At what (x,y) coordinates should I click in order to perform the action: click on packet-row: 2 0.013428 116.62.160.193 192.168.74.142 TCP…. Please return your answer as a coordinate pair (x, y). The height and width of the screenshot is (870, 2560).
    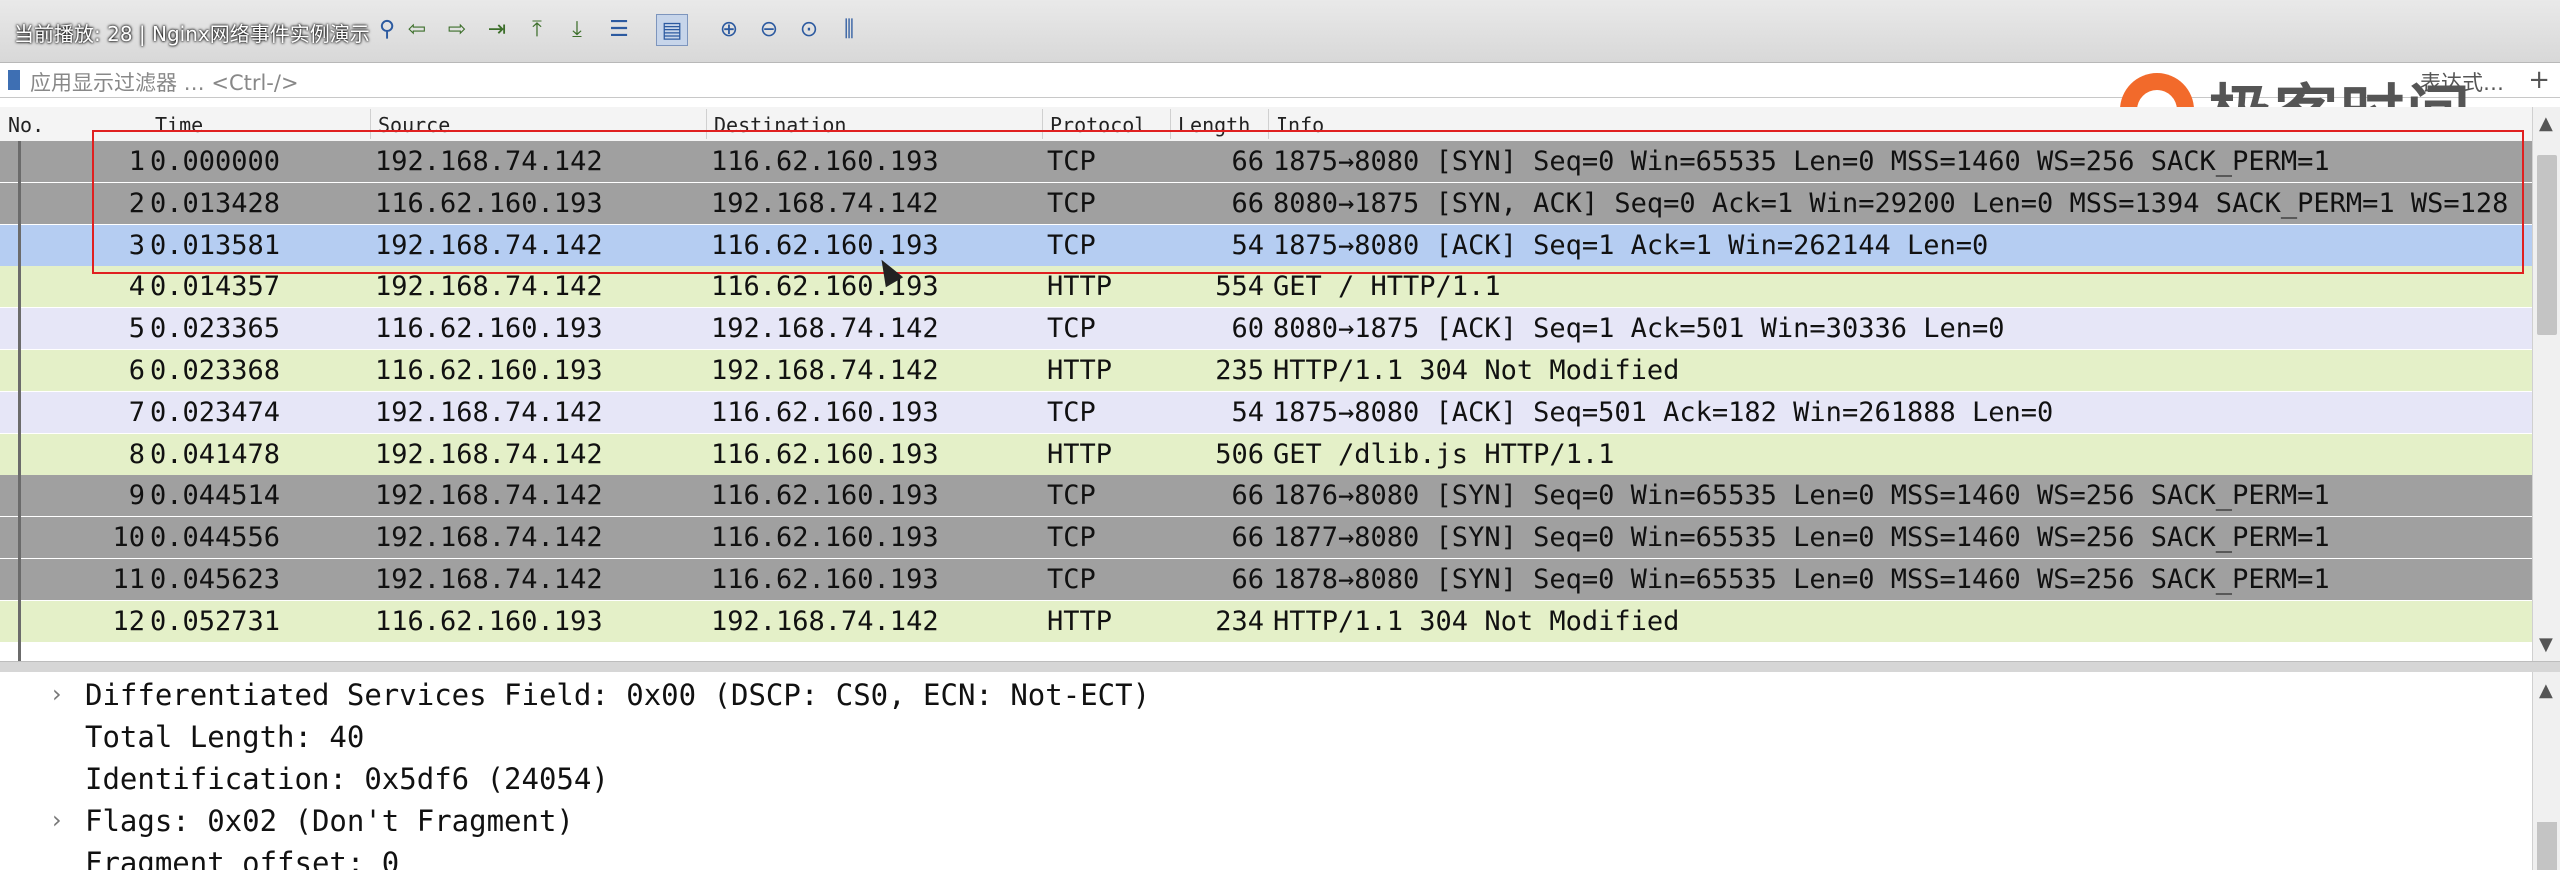
    Looking at the image, I should click on (1266, 203).